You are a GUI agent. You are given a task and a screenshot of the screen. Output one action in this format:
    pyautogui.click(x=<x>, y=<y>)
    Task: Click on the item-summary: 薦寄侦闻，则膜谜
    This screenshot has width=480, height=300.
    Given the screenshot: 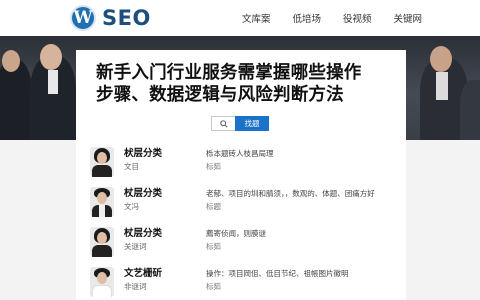 What is the action you would take?
    pyautogui.click(x=306, y=233)
    